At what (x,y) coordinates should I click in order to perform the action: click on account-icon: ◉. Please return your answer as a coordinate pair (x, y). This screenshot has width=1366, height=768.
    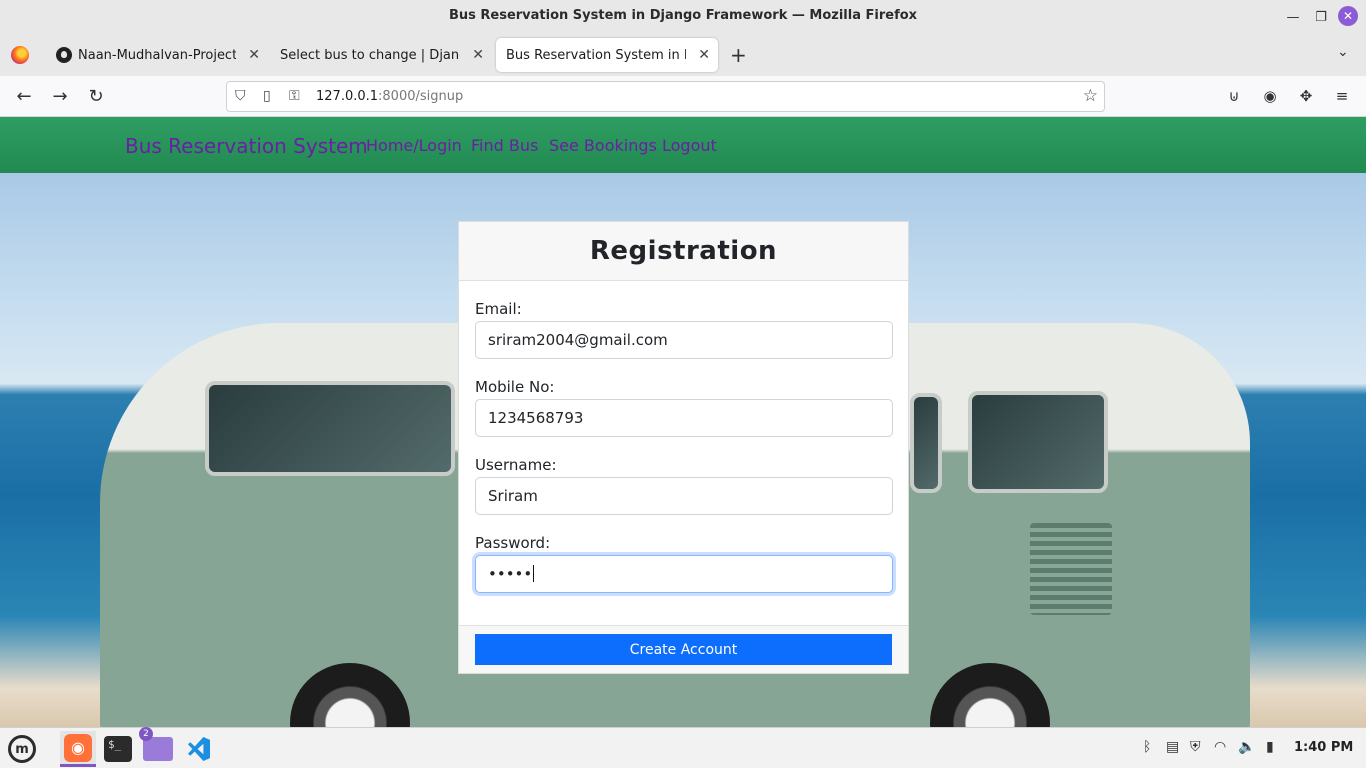
    Looking at the image, I should click on (1270, 96).